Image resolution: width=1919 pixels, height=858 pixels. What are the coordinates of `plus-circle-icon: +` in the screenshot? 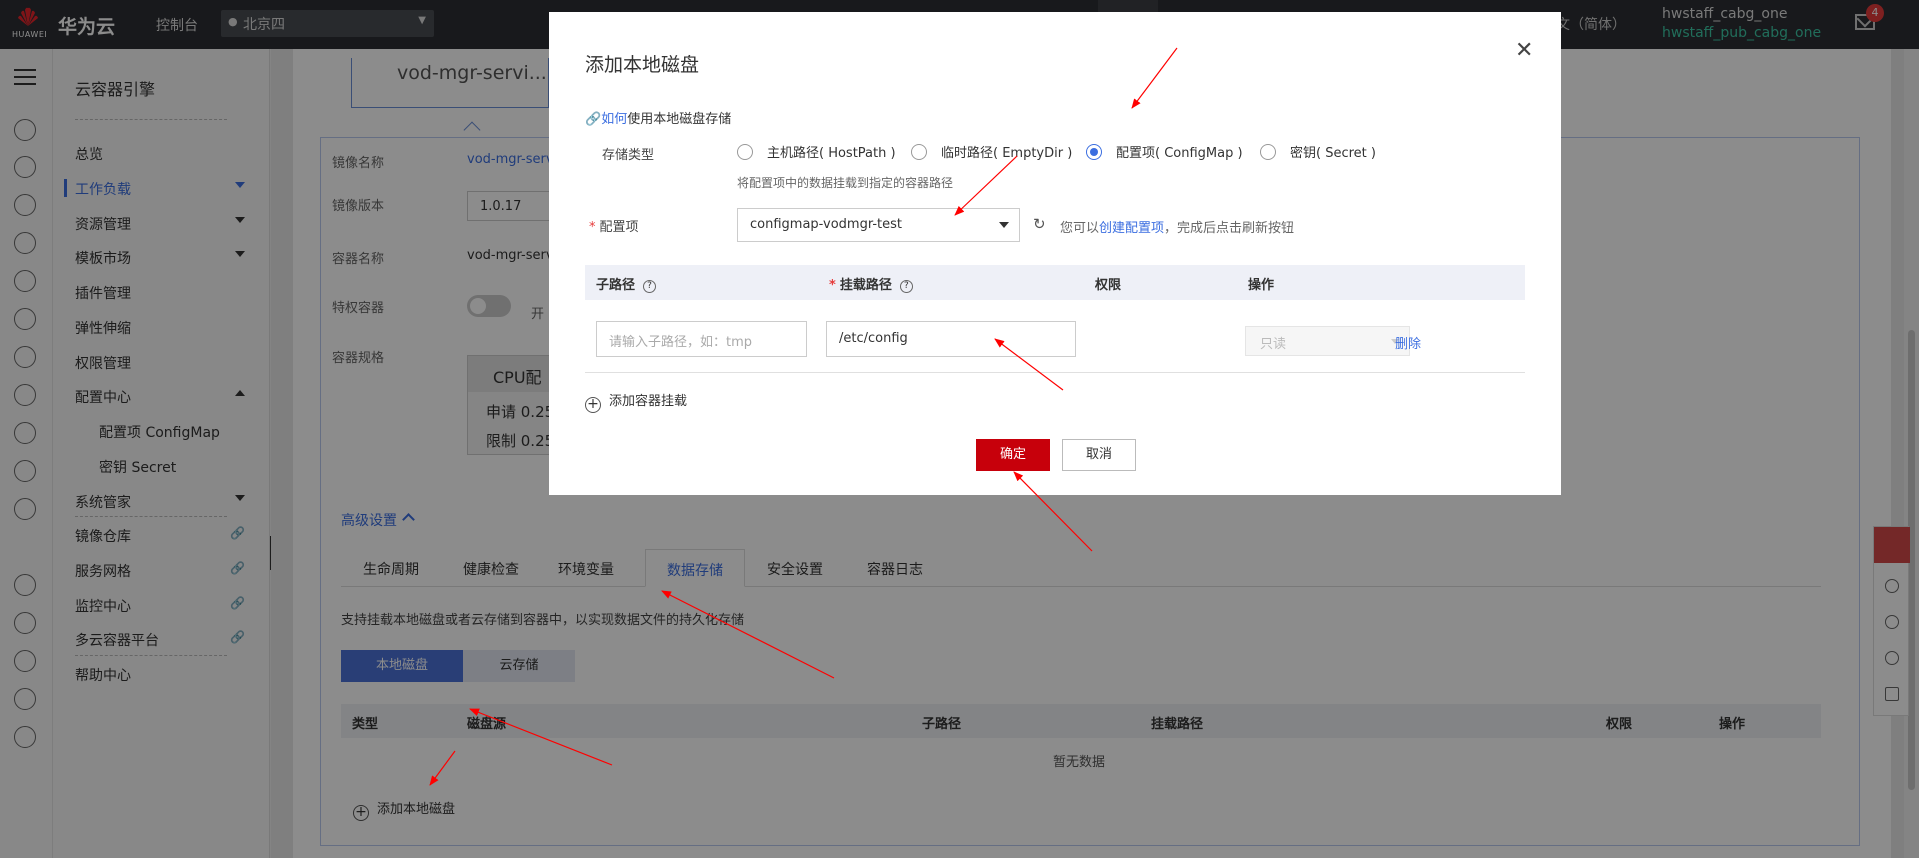 It's located at (593, 405).